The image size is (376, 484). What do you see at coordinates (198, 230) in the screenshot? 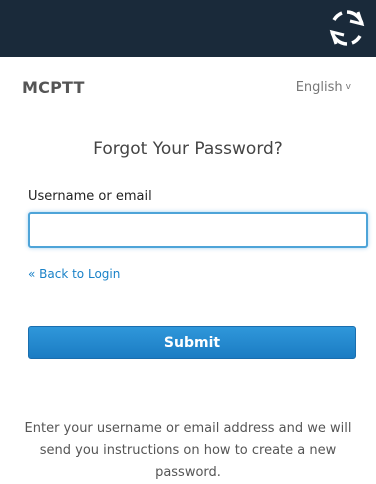
I see `username-input` at bounding box center [198, 230].